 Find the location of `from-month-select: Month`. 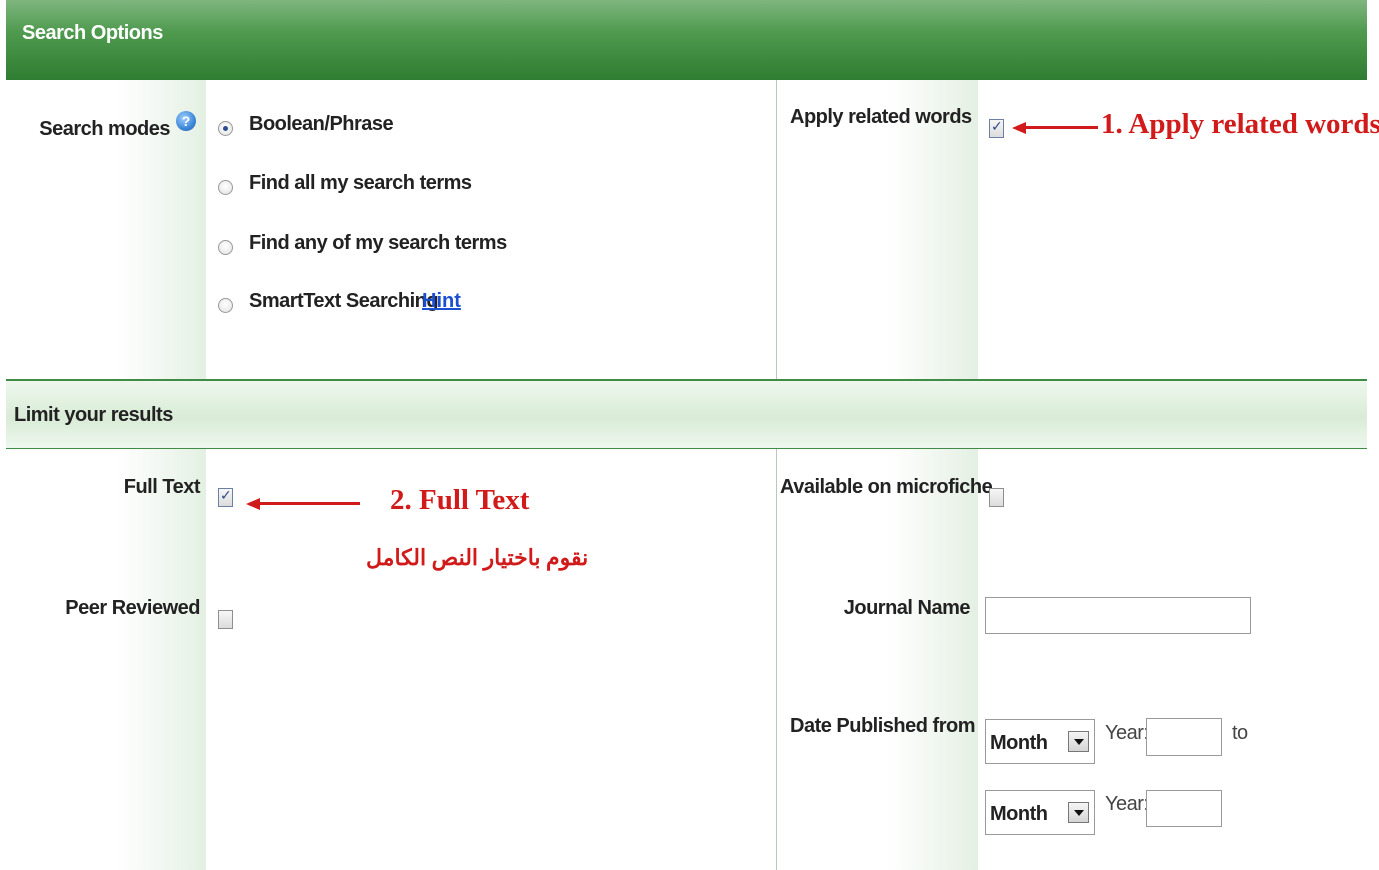

from-month-select: Month is located at coordinates (1040, 741).